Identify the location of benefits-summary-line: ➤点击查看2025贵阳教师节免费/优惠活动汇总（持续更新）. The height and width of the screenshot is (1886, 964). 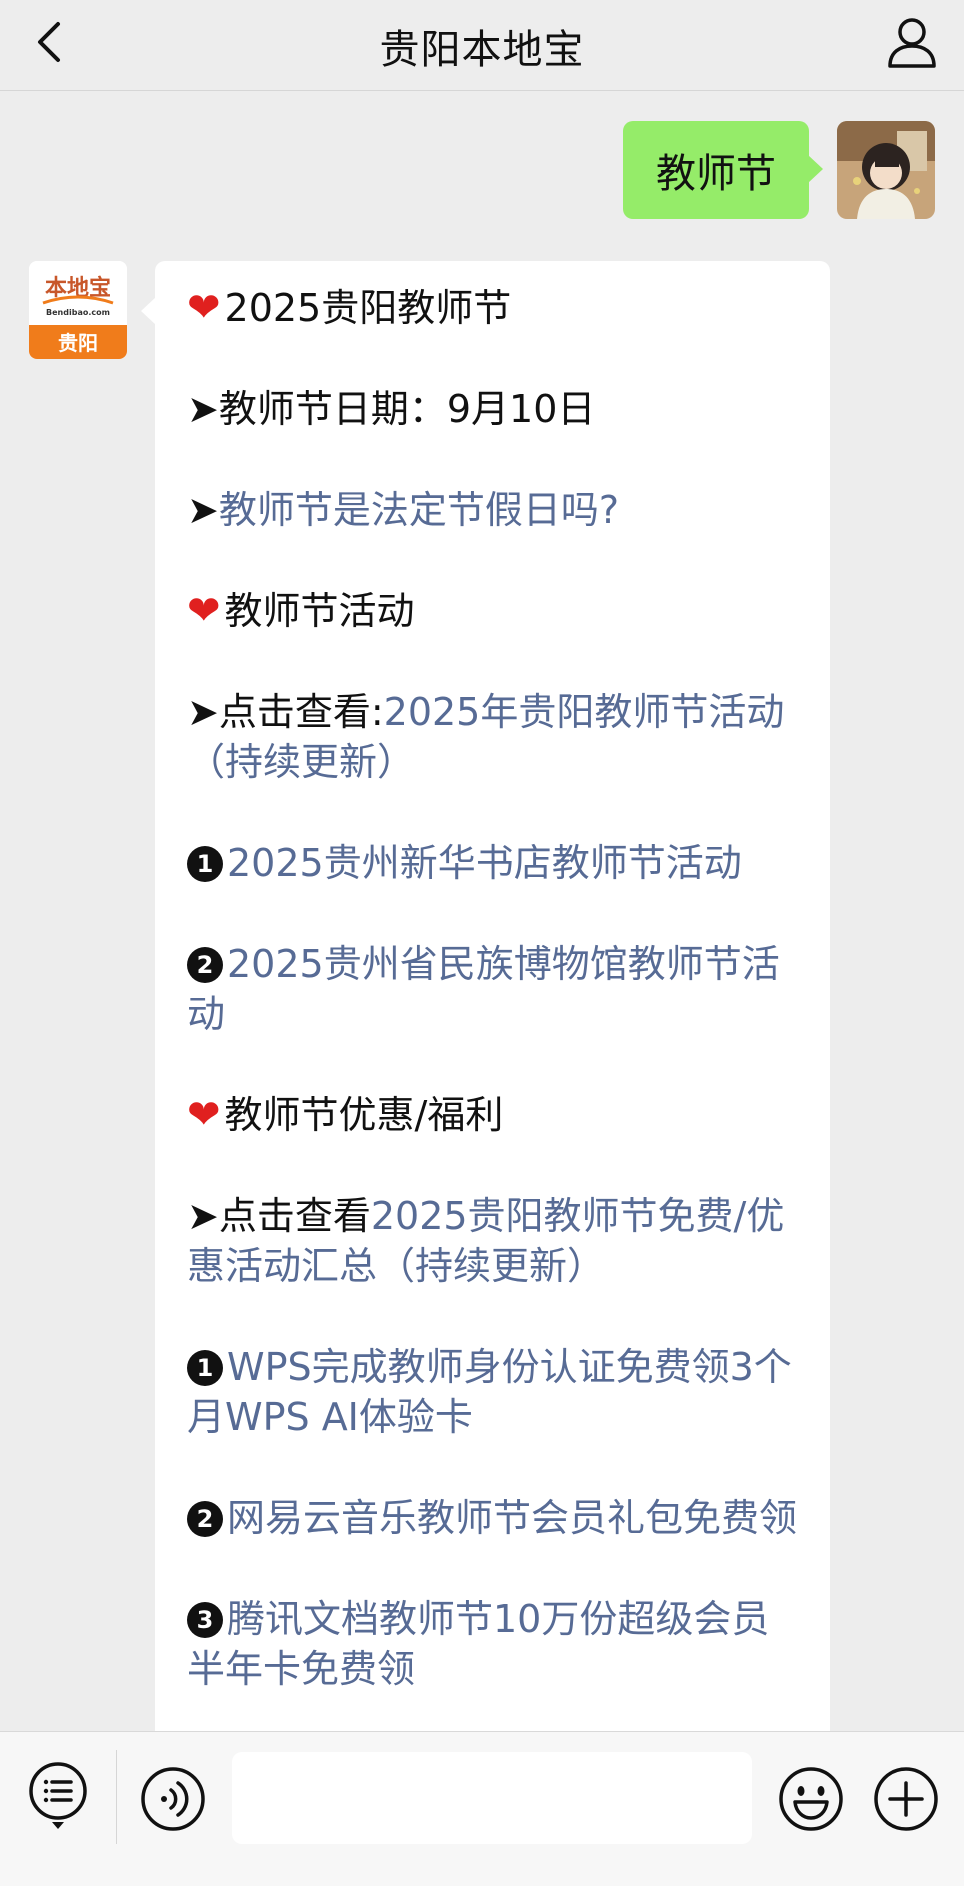
(492, 1241).